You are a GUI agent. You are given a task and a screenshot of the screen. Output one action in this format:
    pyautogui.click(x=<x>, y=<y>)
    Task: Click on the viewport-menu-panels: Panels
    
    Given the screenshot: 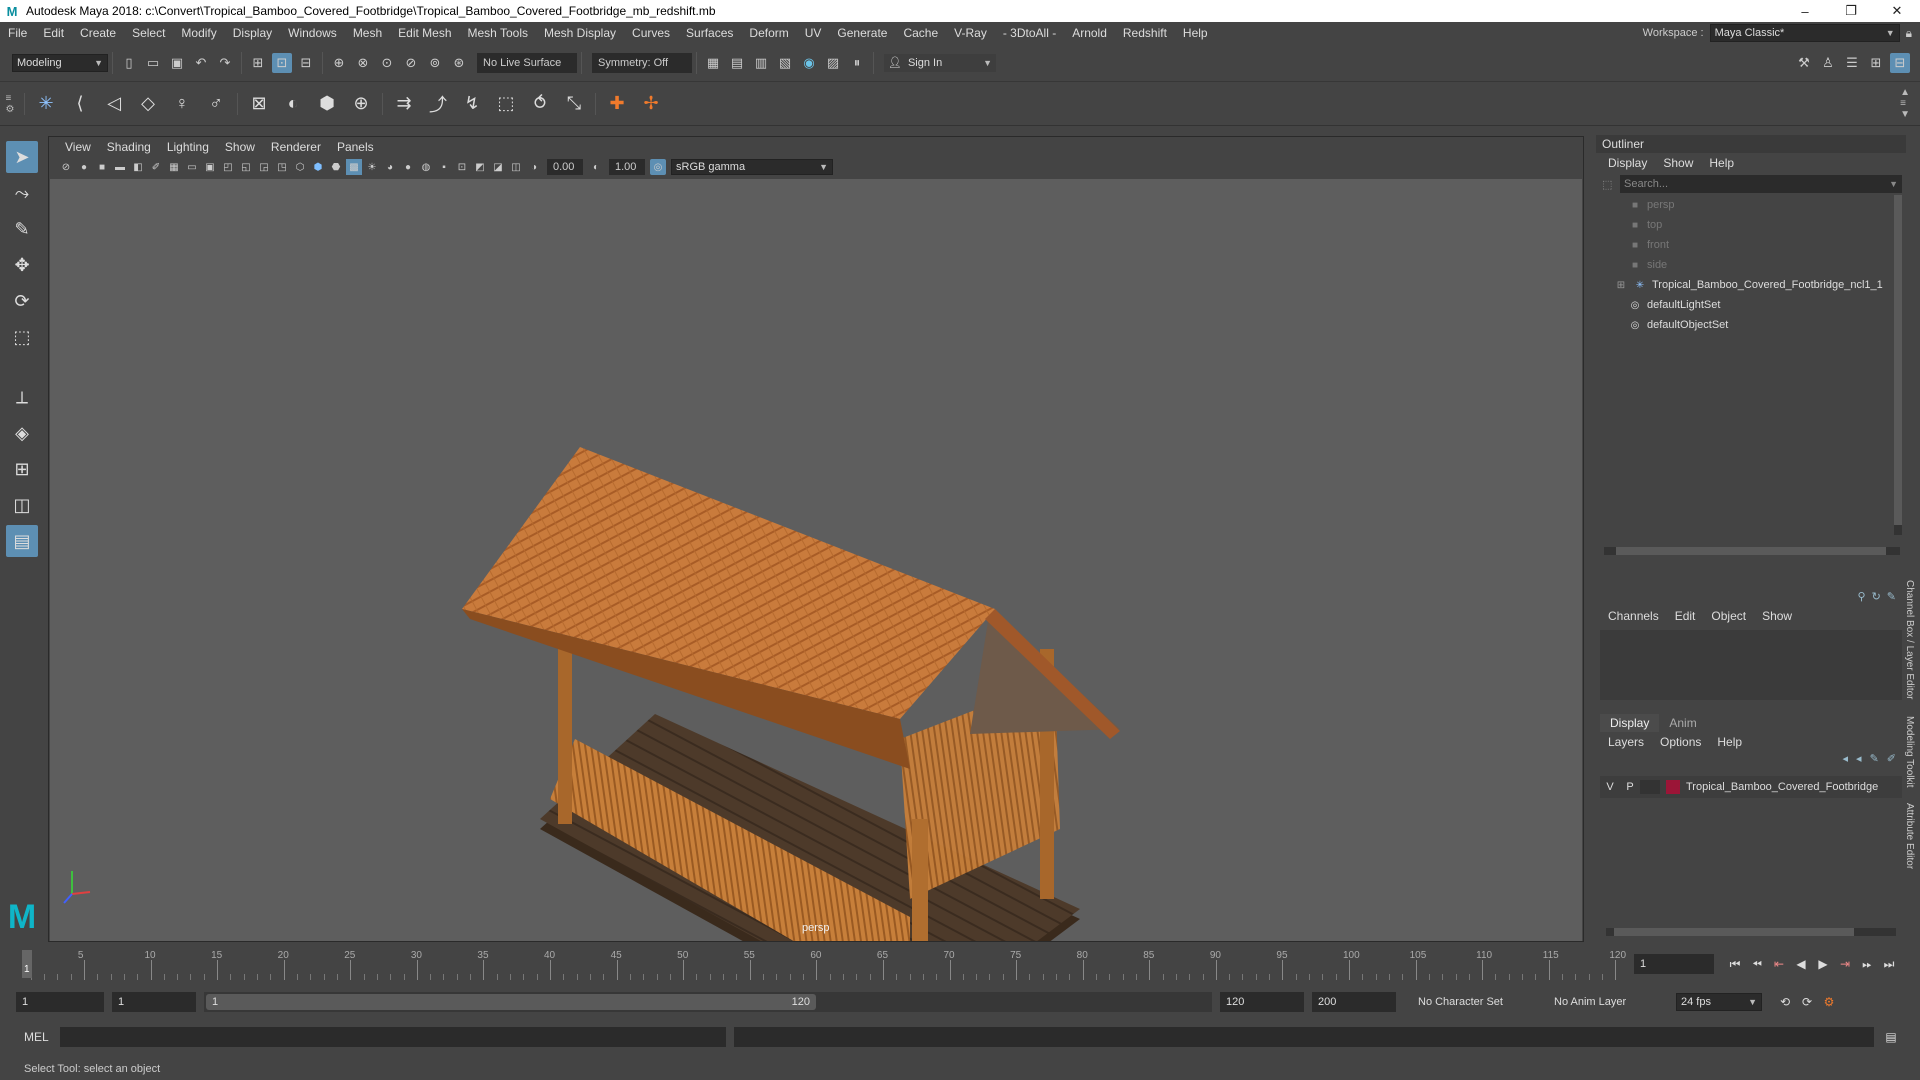 What is the action you would take?
    pyautogui.click(x=355, y=147)
    